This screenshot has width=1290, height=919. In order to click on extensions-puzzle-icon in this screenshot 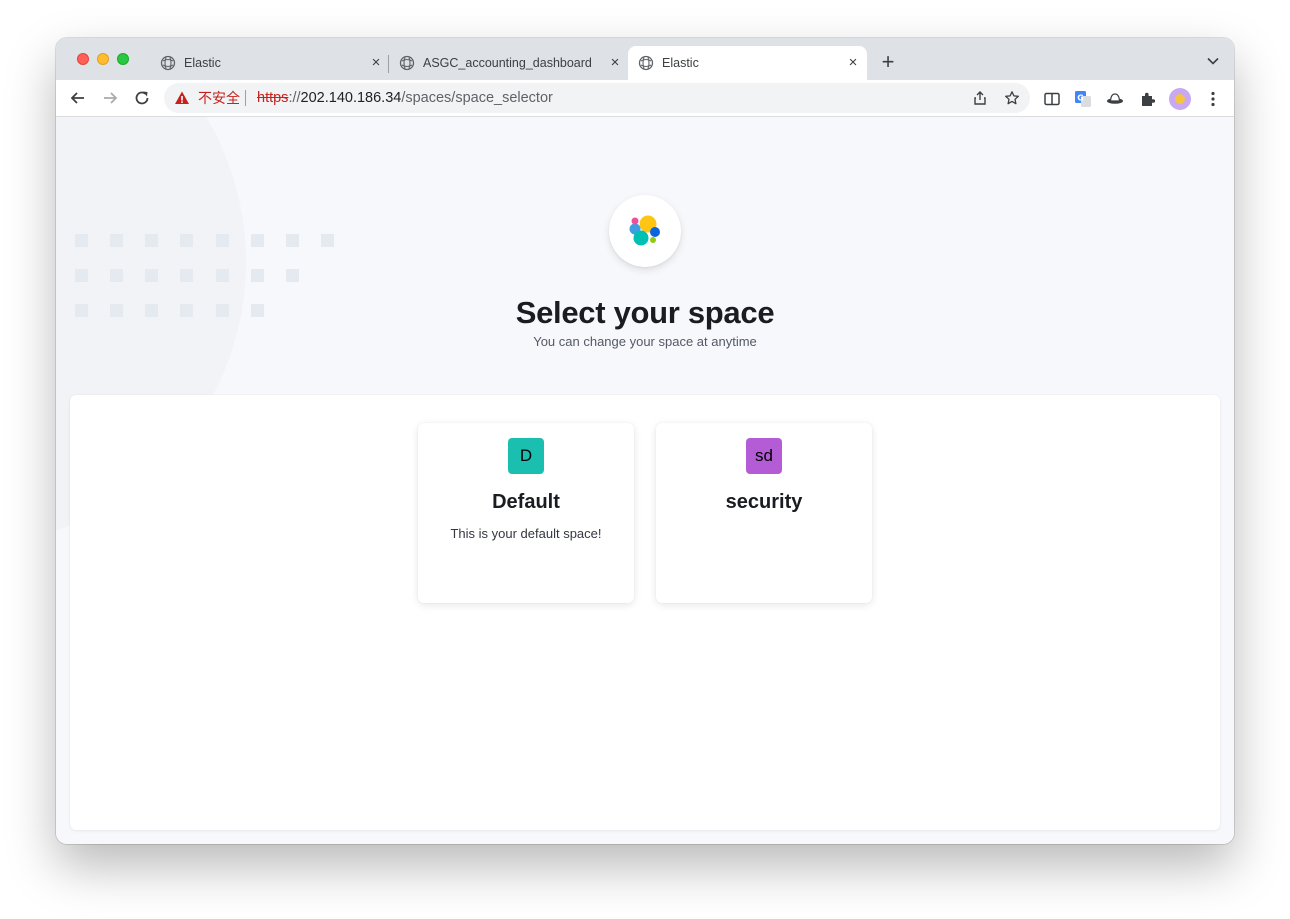, I will do `click(1148, 99)`.